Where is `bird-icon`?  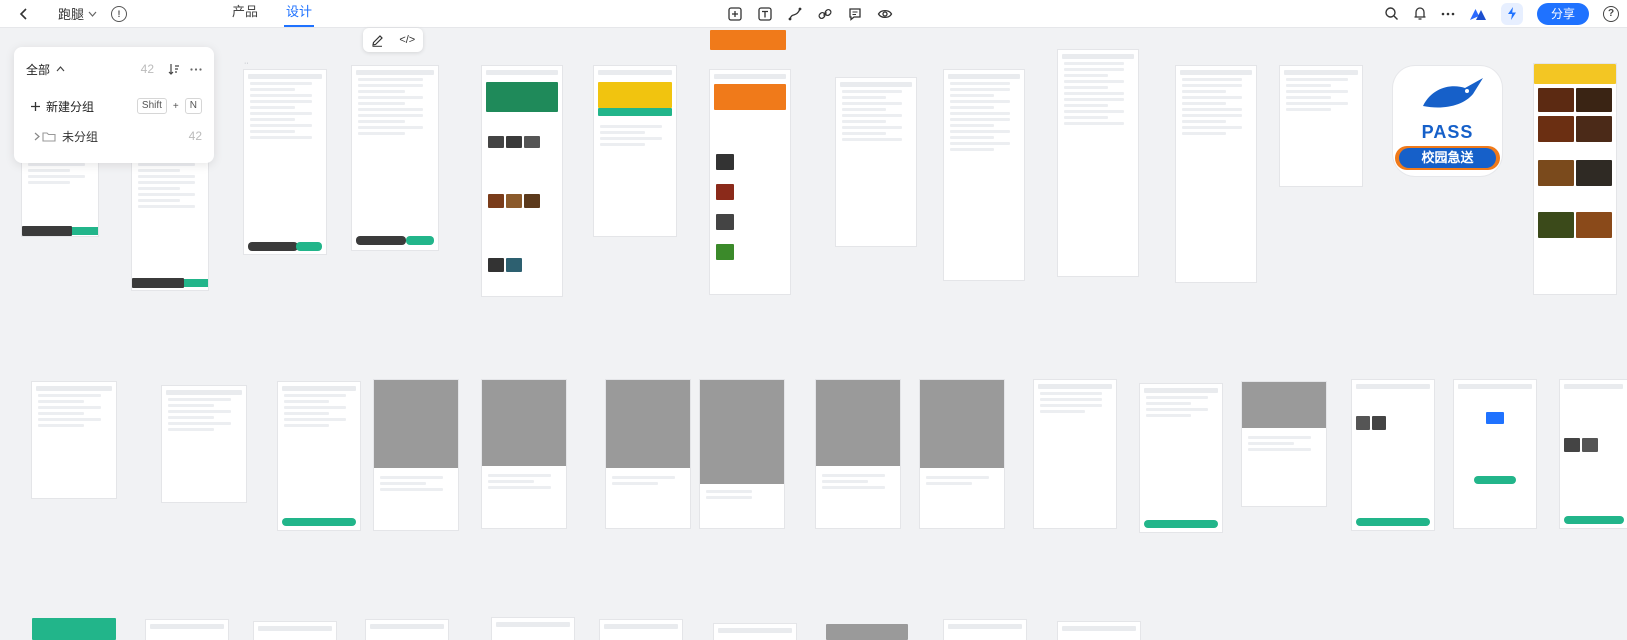
bird-icon is located at coordinates (1453, 93).